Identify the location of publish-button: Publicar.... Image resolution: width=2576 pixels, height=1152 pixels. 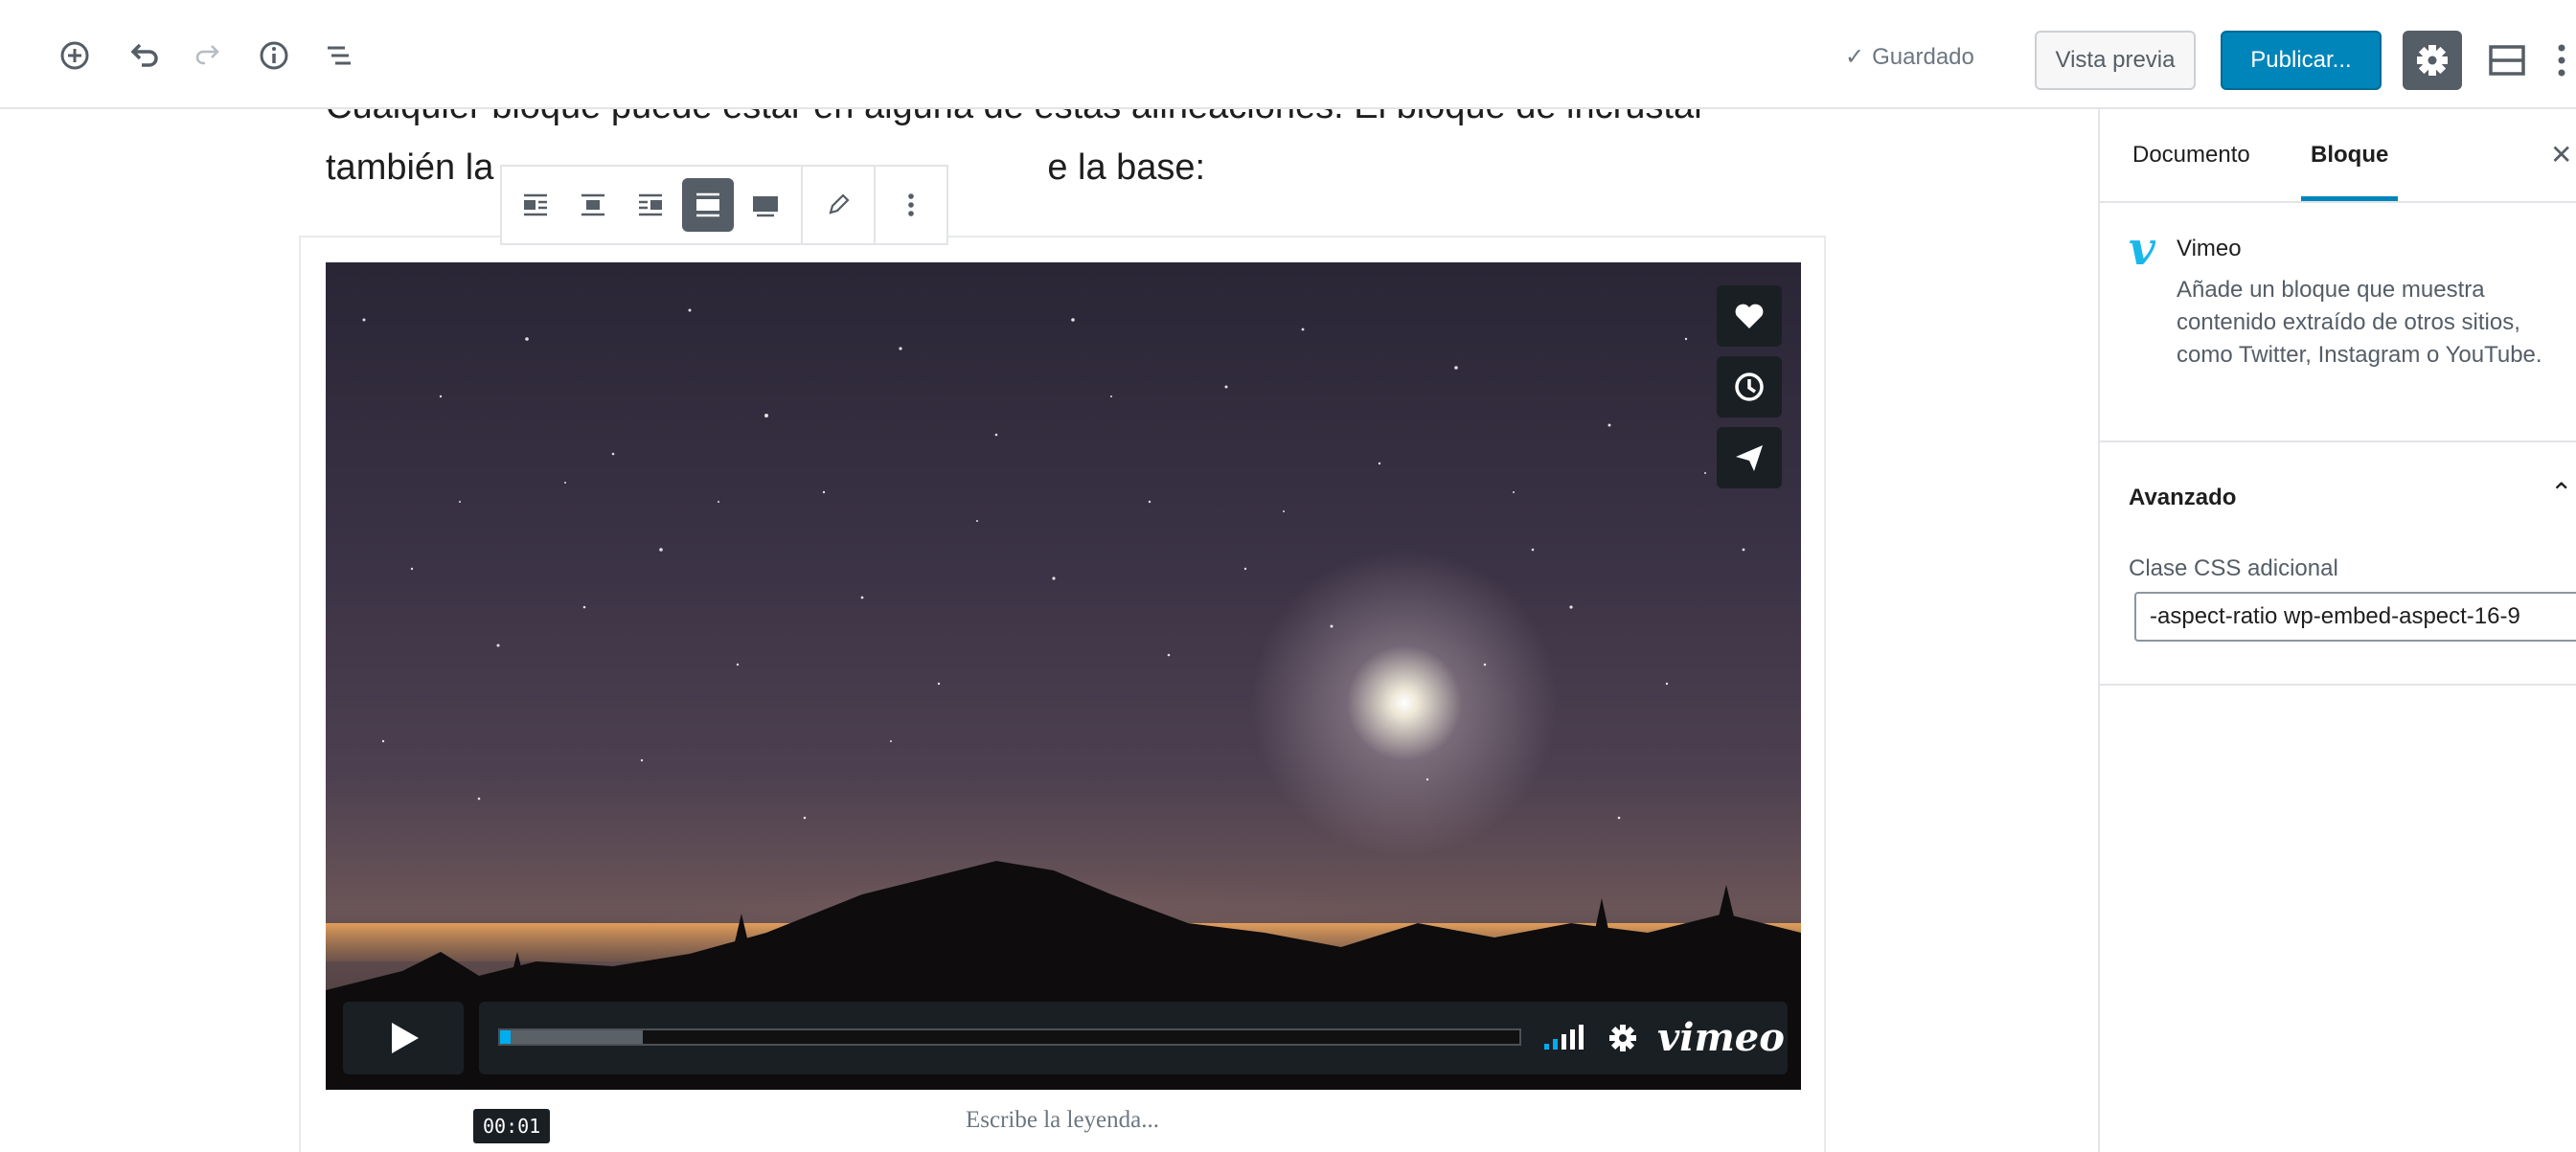
(2301, 60).